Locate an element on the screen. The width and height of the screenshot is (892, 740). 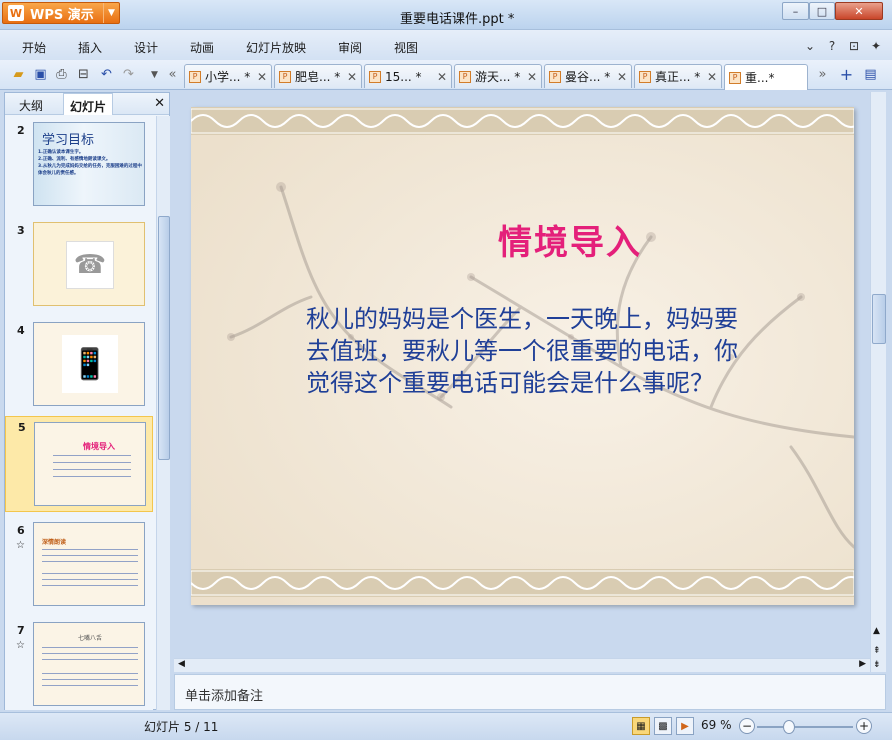
new-tab-icon: + is located at coordinates (846, 74).